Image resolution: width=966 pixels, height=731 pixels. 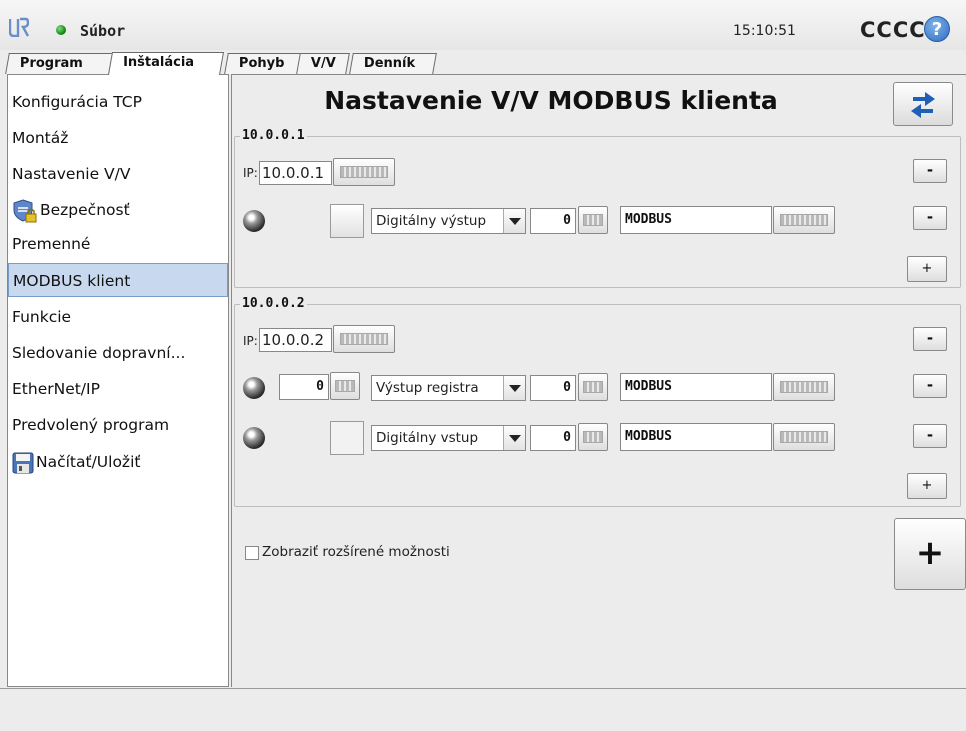 I want to click on sidebar-item-mounting: Montáž, so click(x=118, y=138).